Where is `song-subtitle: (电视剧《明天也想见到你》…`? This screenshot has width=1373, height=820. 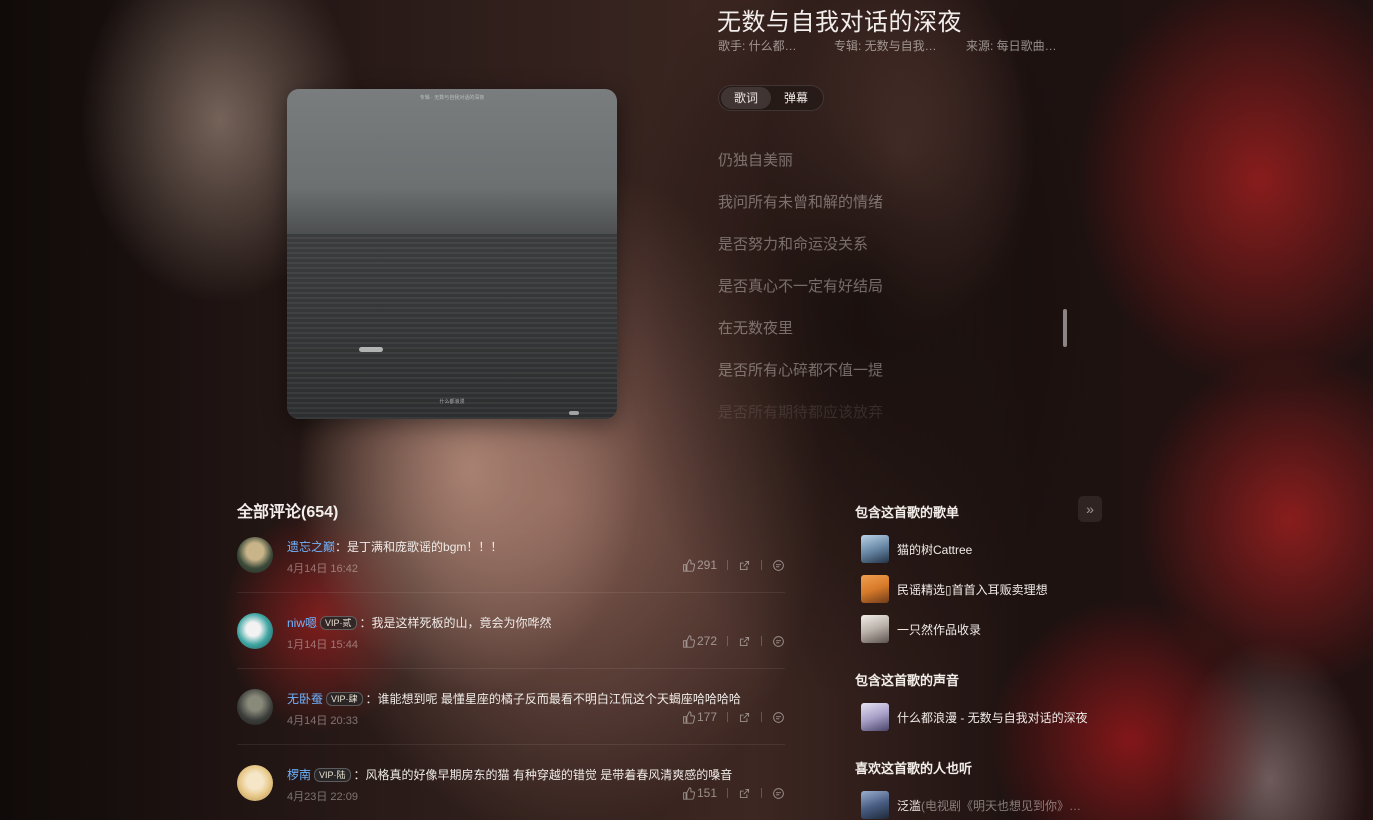 song-subtitle: (电视剧《明天也想见到你》… is located at coordinates (1001, 805).